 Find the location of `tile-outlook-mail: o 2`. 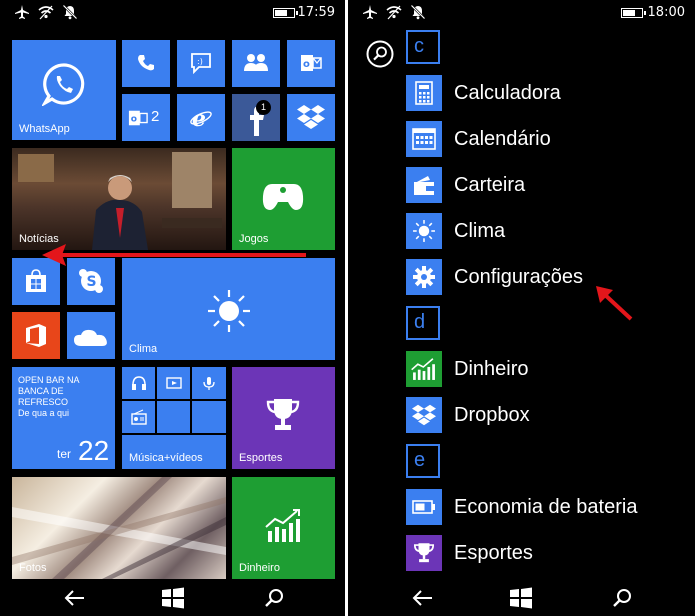

tile-outlook-mail: o 2 is located at coordinates (146, 117).